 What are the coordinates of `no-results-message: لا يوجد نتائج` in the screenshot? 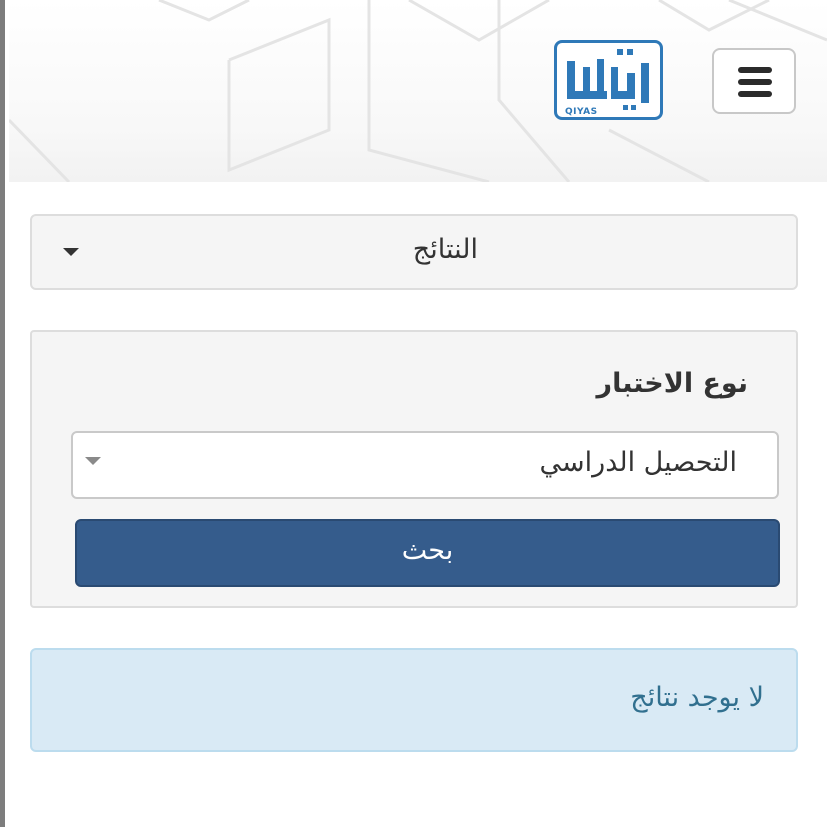 It's located at (697, 697).